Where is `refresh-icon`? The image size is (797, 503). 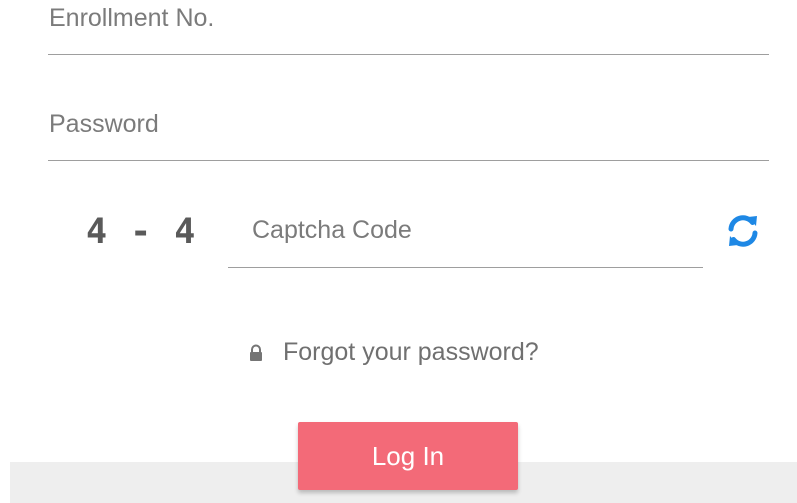
refresh-icon is located at coordinates (743, 231).